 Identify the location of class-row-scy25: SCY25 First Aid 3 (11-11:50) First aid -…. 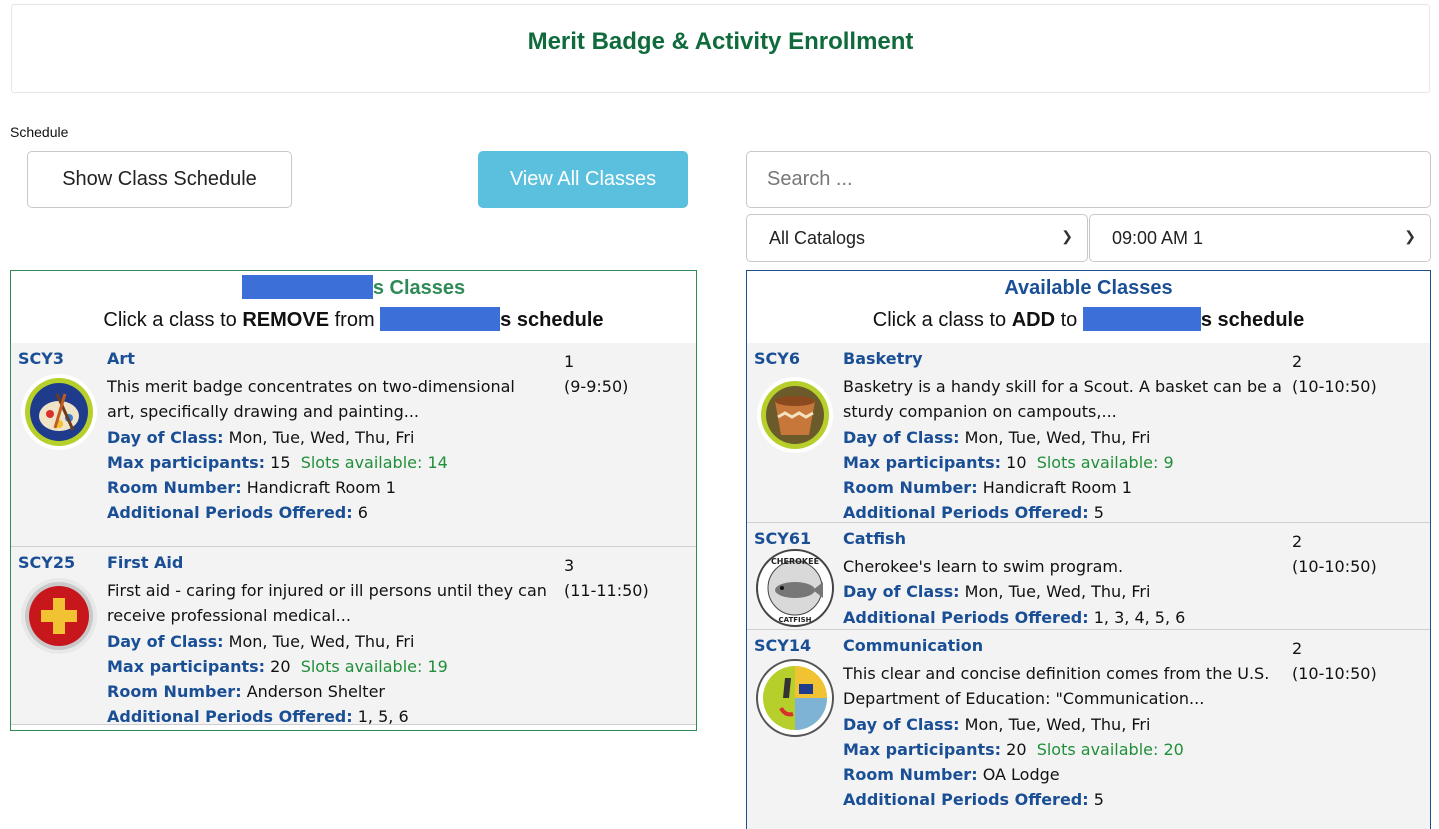
(353, 636).